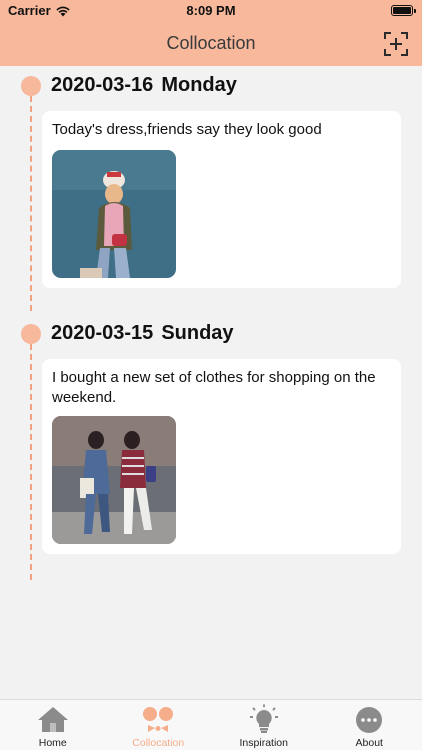  Describe the element at coordinates (52, 743) in the screenshot. I see `tab-home-label: Home` at that location.